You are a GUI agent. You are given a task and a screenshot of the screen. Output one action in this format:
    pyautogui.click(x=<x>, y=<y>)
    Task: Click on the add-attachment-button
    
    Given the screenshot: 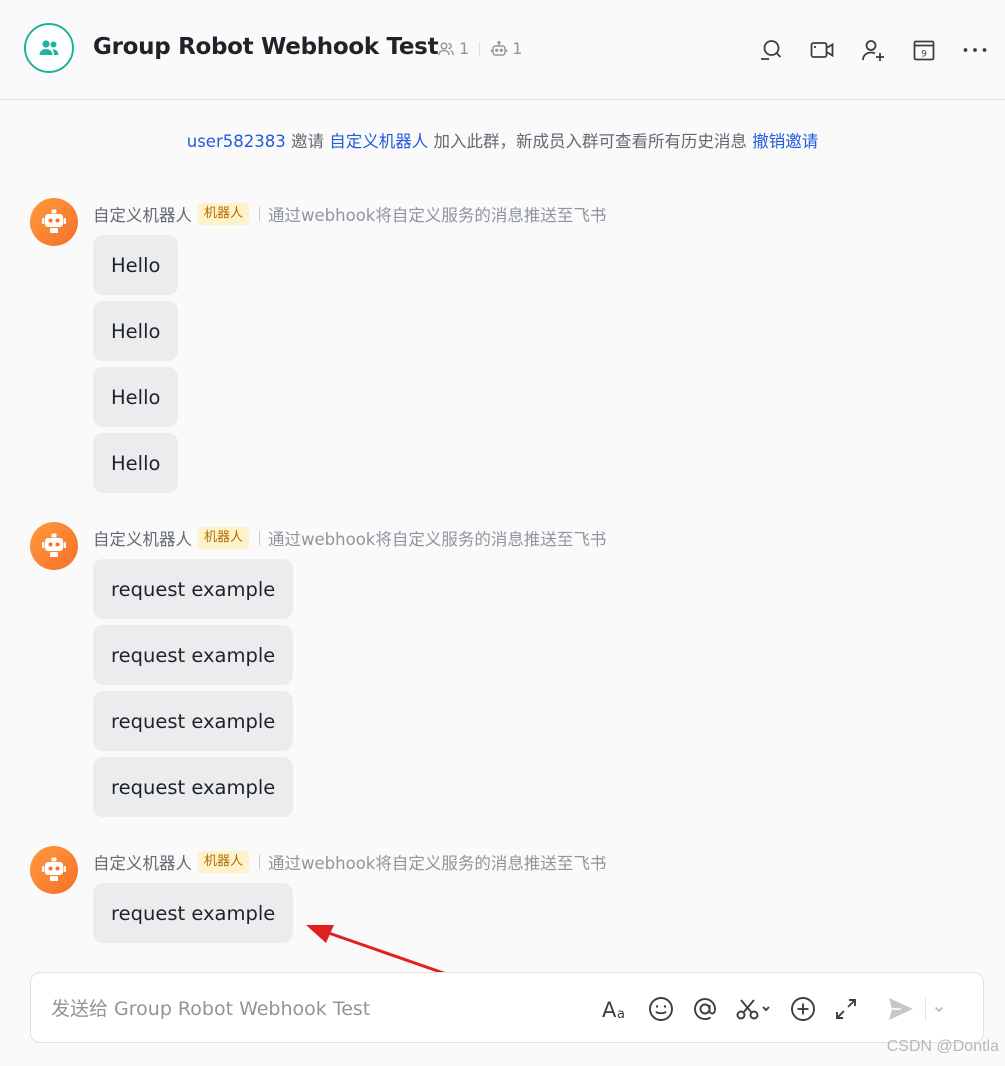 What is the action you would take?
    pyautogui.click(x=803, y=1009)
    